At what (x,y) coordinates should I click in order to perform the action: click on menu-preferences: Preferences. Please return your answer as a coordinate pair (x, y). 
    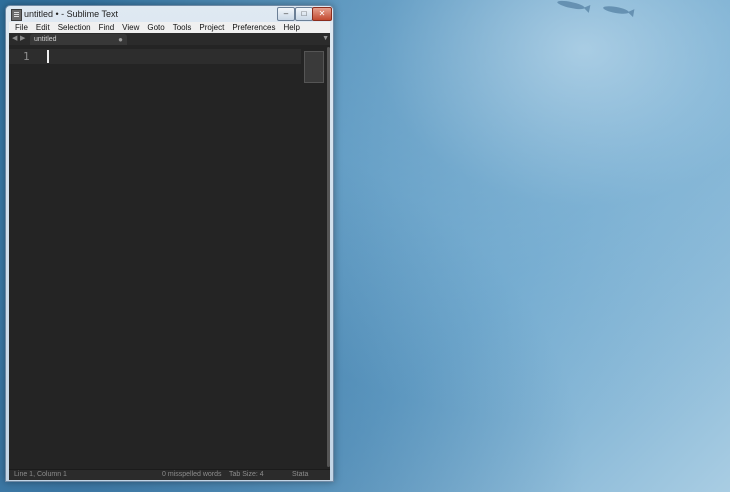
    Looking at the image, I should click on (253, 27).